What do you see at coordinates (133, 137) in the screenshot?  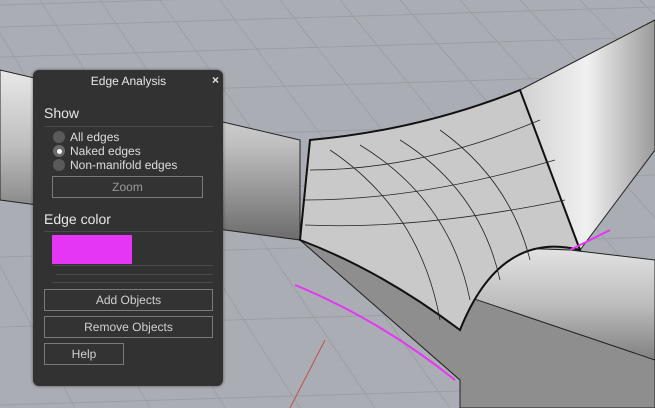 I see `radio-option: All edges` at bounding box center [133, 137].